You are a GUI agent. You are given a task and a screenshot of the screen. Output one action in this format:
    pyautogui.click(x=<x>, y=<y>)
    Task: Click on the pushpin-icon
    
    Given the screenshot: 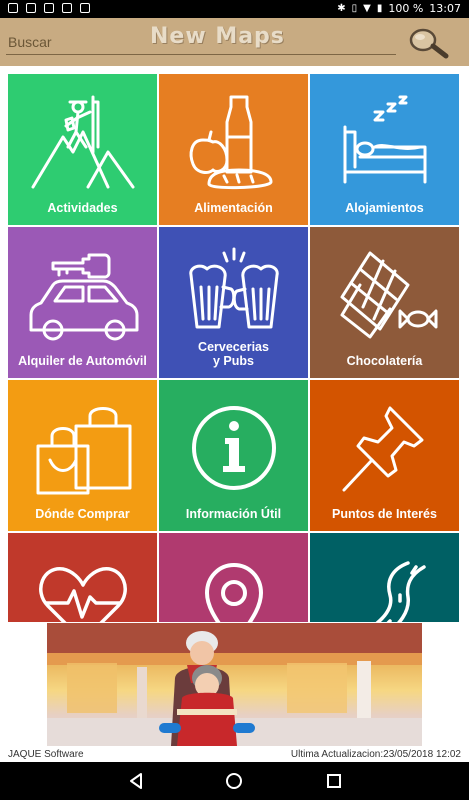 What is the action you would take?
    pyautogui.click(x=382, y=449)
    